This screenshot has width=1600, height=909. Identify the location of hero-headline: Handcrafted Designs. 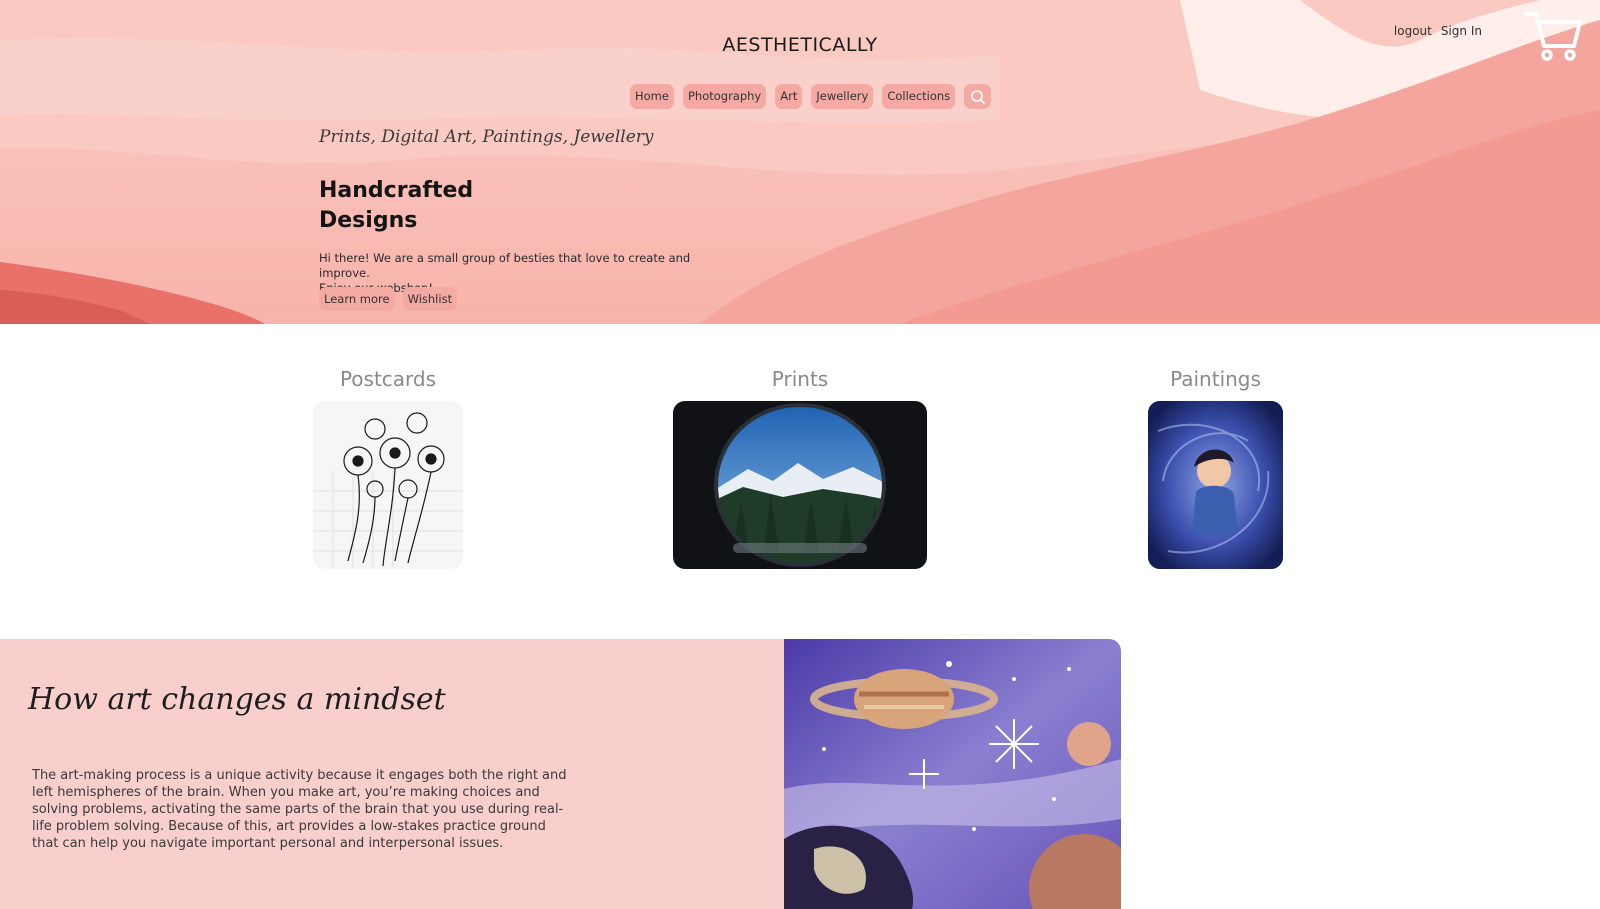
(429, 206).